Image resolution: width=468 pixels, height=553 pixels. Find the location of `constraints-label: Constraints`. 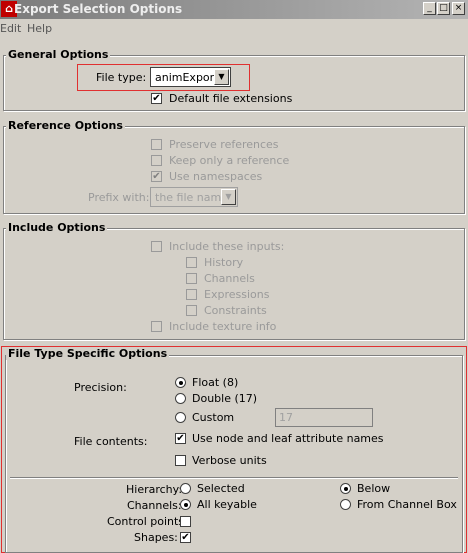

constraints-label: Constraints is located at coordinates (235, 310).